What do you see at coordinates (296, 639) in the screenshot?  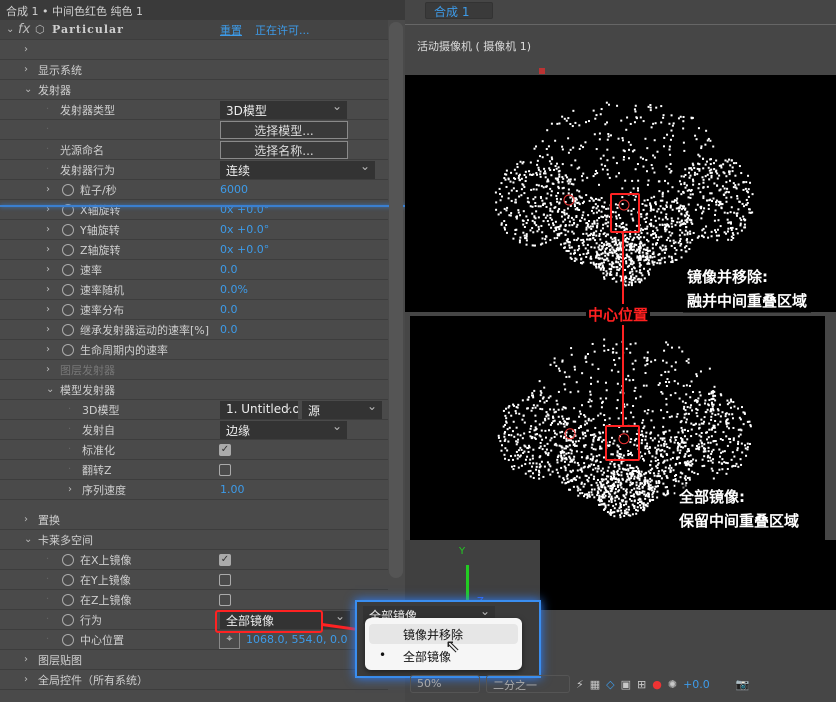 I see `center-position-value: 1068.0, 554.0, 0.0` at bounding box center [296, 639].